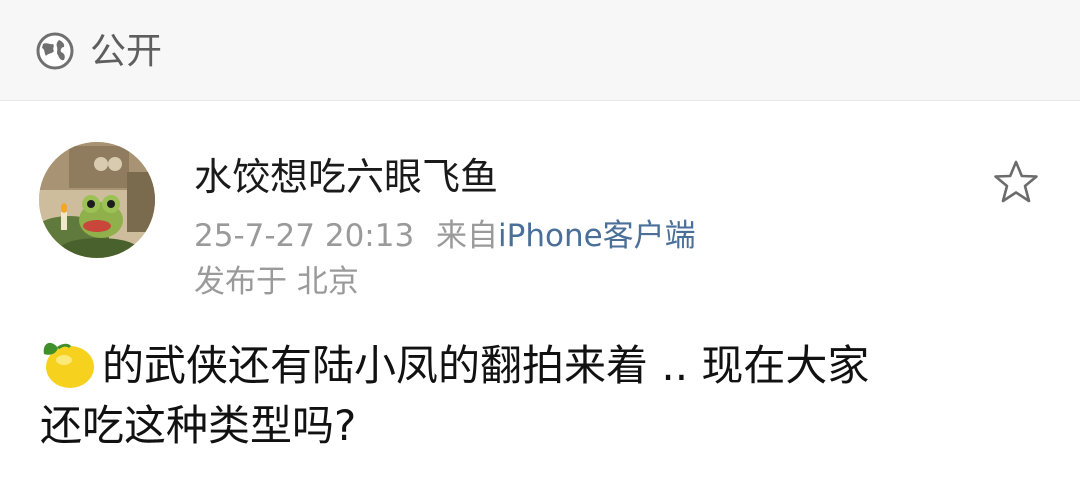 The width and height of the screenshot is (1080, 494). I want to click on avatar, so click(97, 200).